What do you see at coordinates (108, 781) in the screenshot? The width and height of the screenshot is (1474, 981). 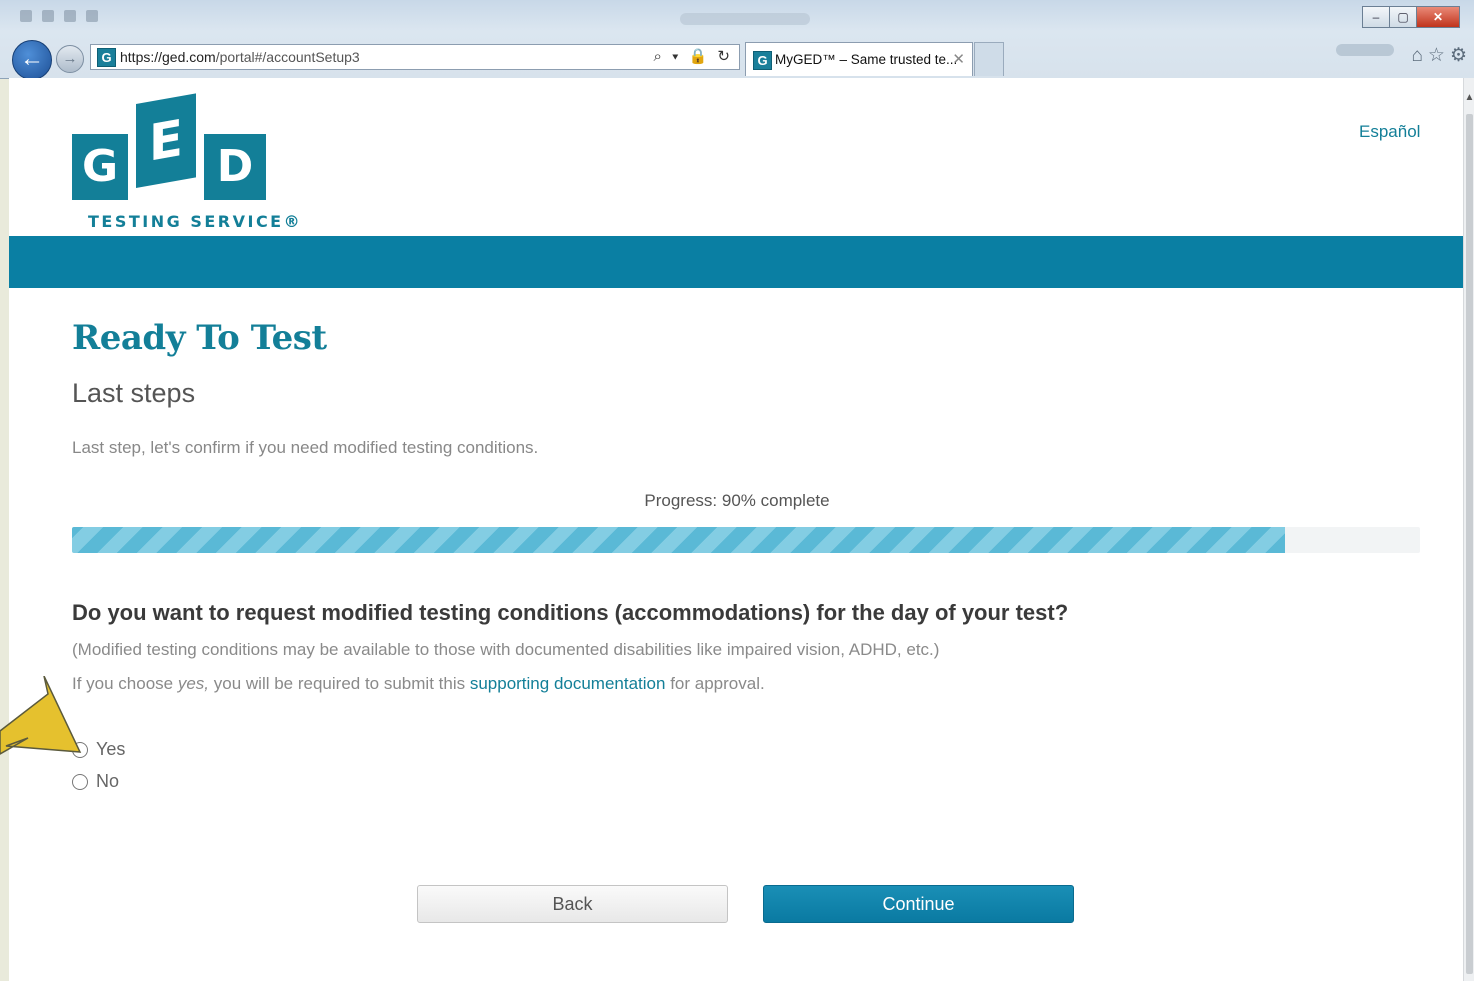 I see `radio-no-label: No` at bounding box center [108, 781].